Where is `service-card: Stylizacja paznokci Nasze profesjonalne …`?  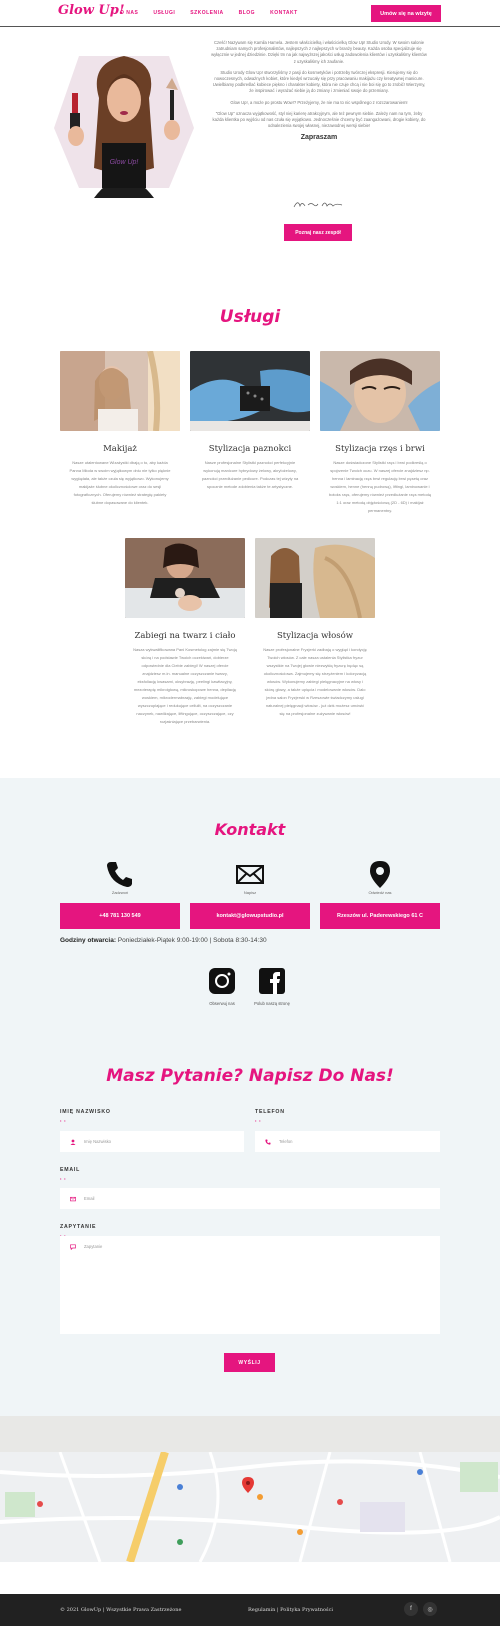 service-card: Stylizacja paznokci Nasze profesjonalne … is located at coordinates (250, 421).